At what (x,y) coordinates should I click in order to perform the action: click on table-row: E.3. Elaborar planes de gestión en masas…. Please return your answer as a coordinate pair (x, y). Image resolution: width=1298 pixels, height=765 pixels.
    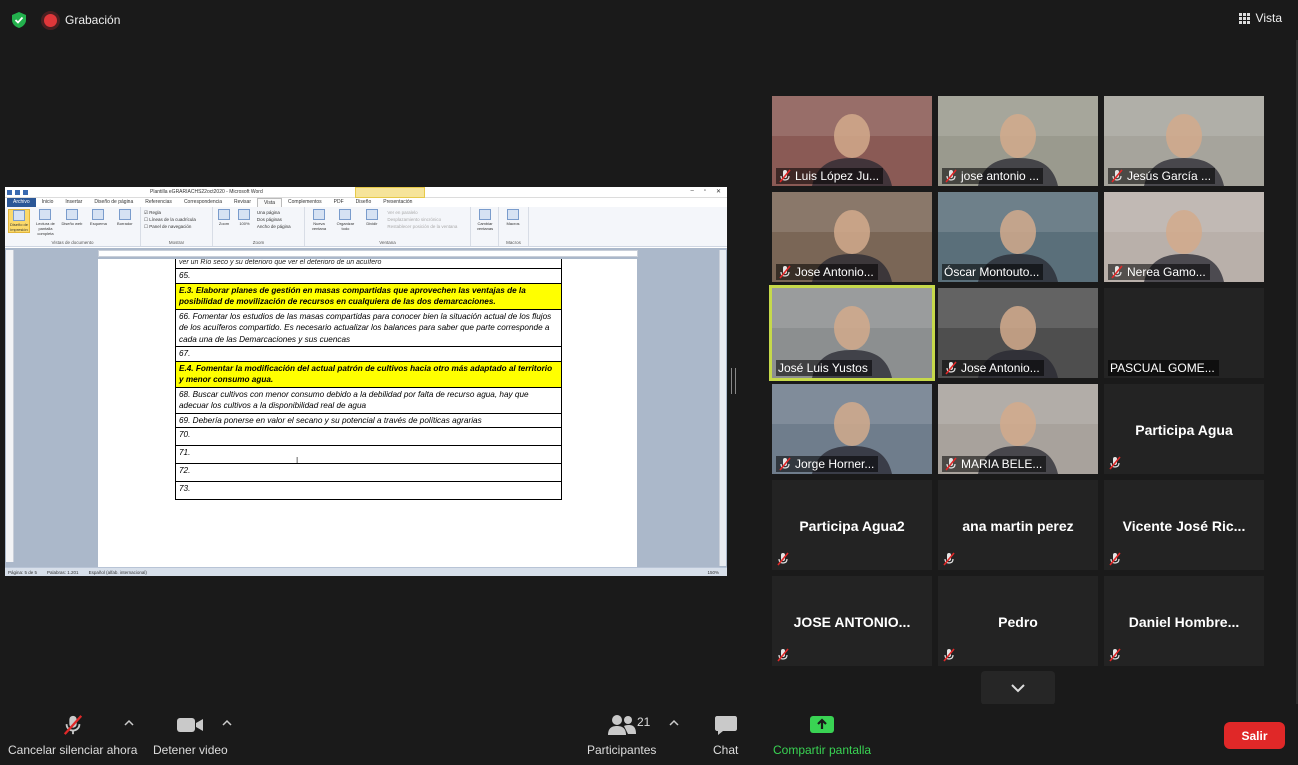
    Looking at the image, I should click on (368, 296).